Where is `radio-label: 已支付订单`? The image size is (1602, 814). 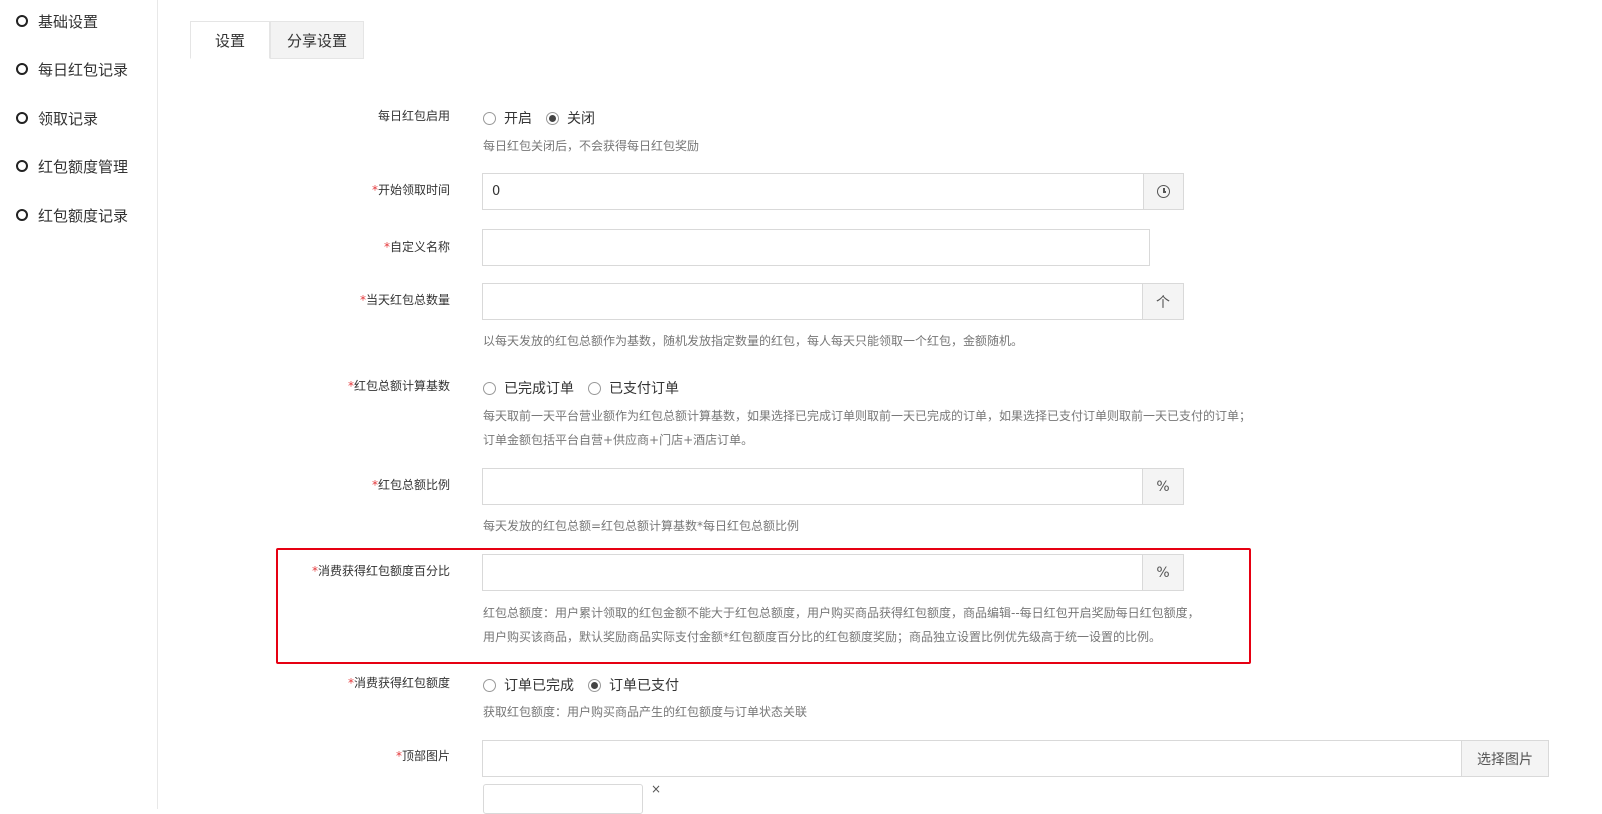
radio-label: 已支付订单 is located at coordinates (644, 389).